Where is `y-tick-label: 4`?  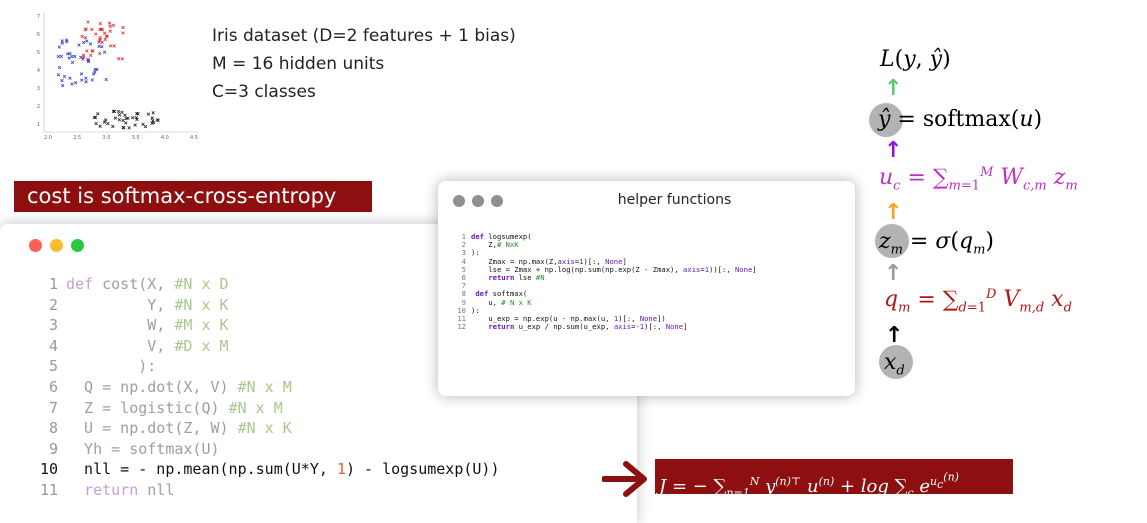
y-tick-label: 4 is located at coordinates (38, 71).